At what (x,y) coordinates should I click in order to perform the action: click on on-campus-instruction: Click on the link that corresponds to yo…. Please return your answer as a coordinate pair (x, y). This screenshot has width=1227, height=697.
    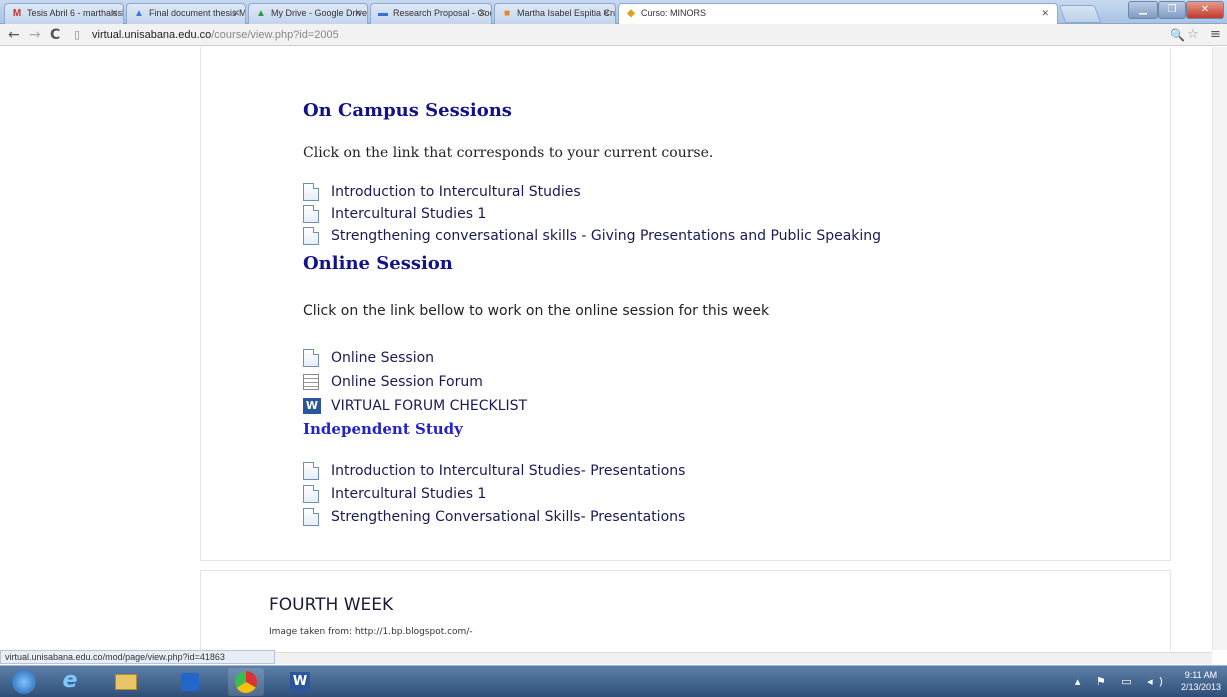
    Looking at the image, I should click on (508, 153).